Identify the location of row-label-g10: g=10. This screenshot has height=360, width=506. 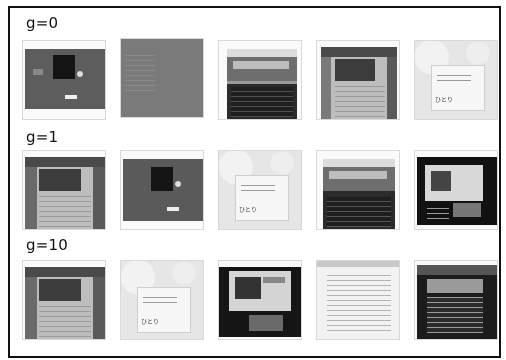
(47, 245).